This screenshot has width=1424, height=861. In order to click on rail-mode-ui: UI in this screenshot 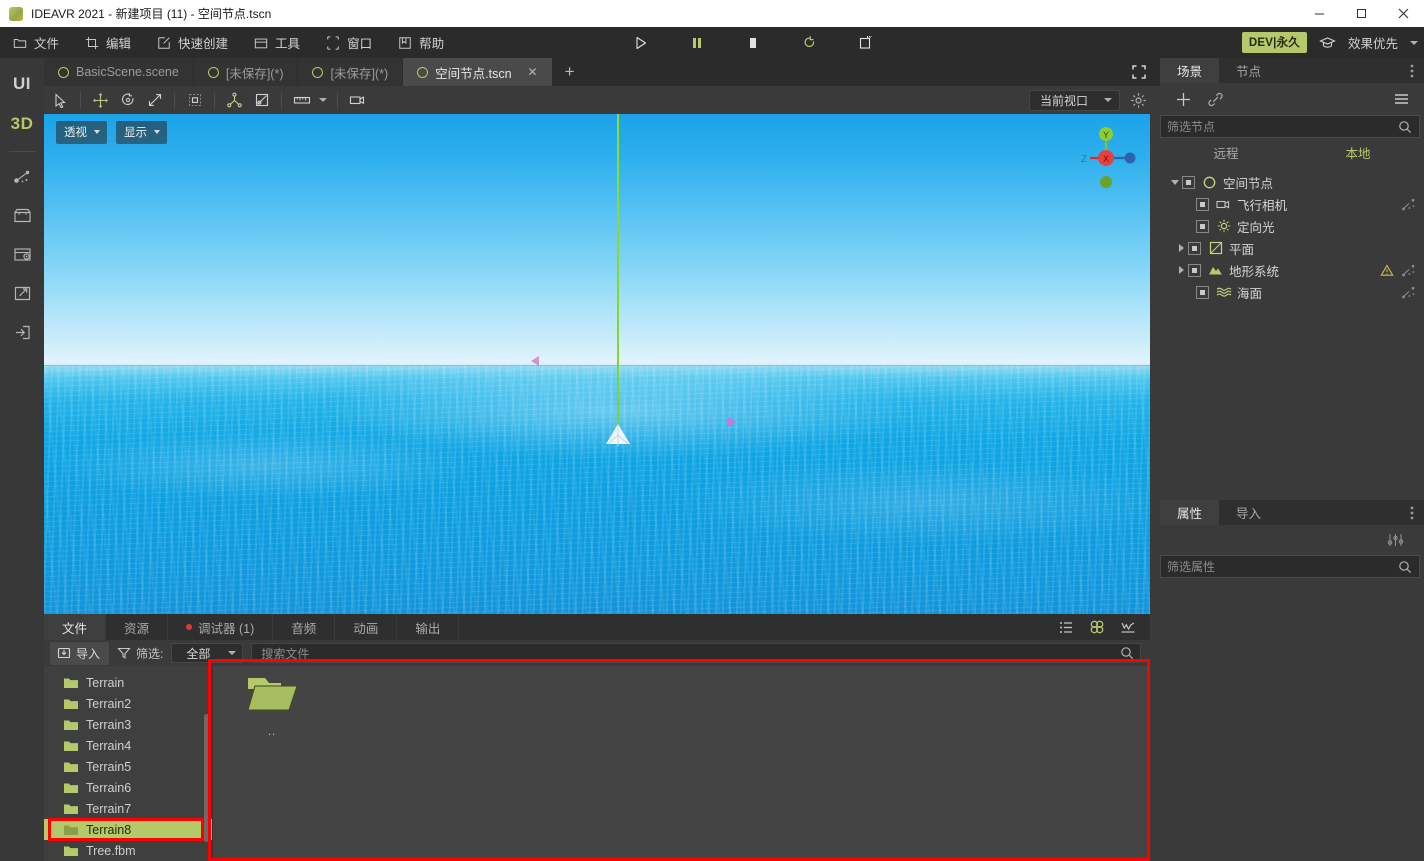, I will do `click(22, 84)`.